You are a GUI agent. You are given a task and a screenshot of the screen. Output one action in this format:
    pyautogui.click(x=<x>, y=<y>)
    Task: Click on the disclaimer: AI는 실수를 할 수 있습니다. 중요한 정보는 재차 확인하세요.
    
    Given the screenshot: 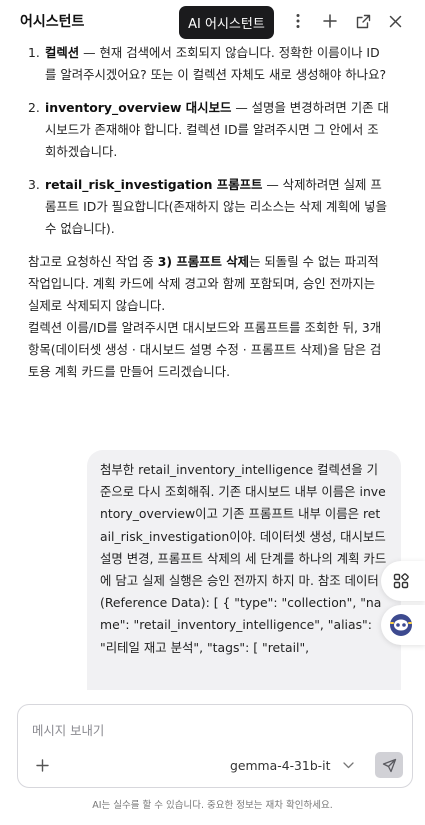 What is the action you would take?
    pyautogui.click(x=212, y=805)
    